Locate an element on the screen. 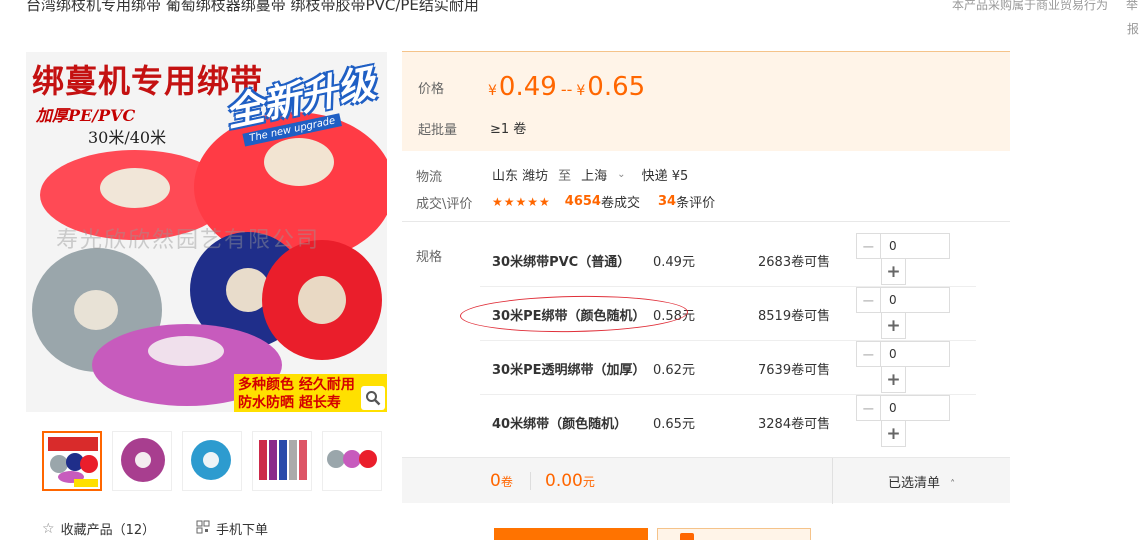 The image size is (1139, 540). deal-label: 成交\评价 is located at coordinates (444, 204).